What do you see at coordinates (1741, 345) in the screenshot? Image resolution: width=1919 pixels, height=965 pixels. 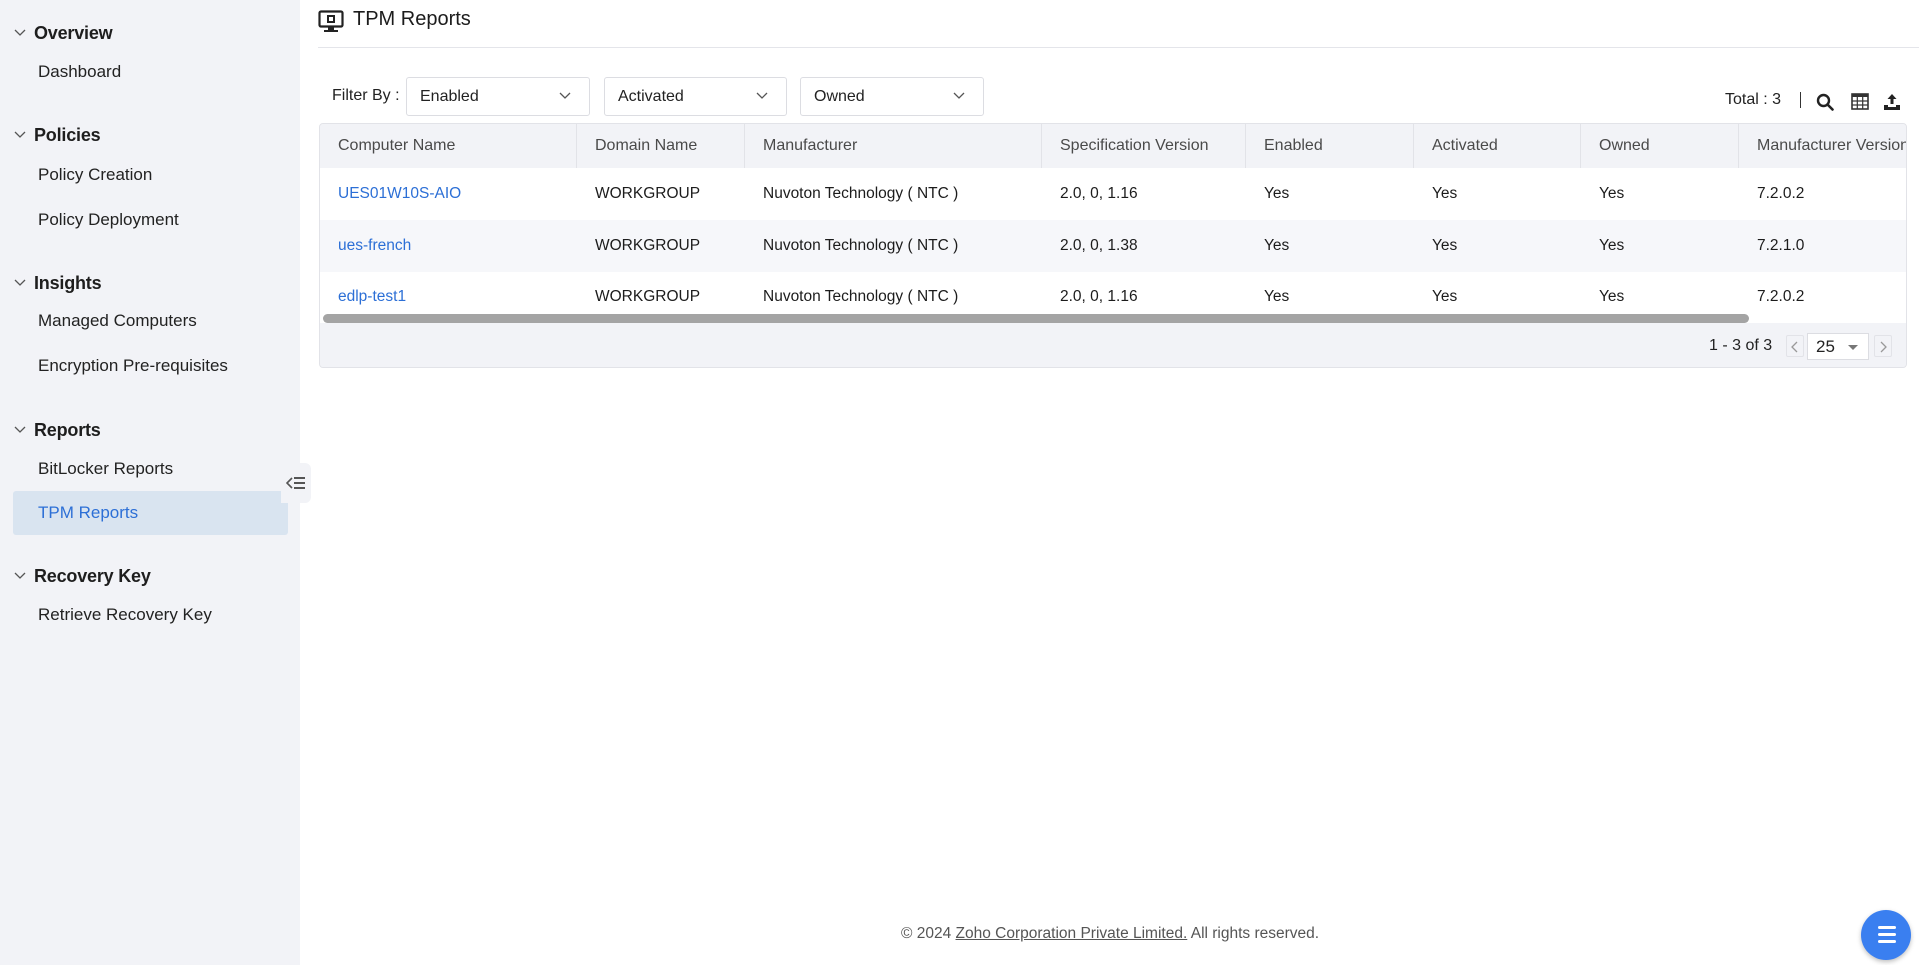 I see `pagination-range: 1 - 3 of 3` at bounding box center [1741, 345].